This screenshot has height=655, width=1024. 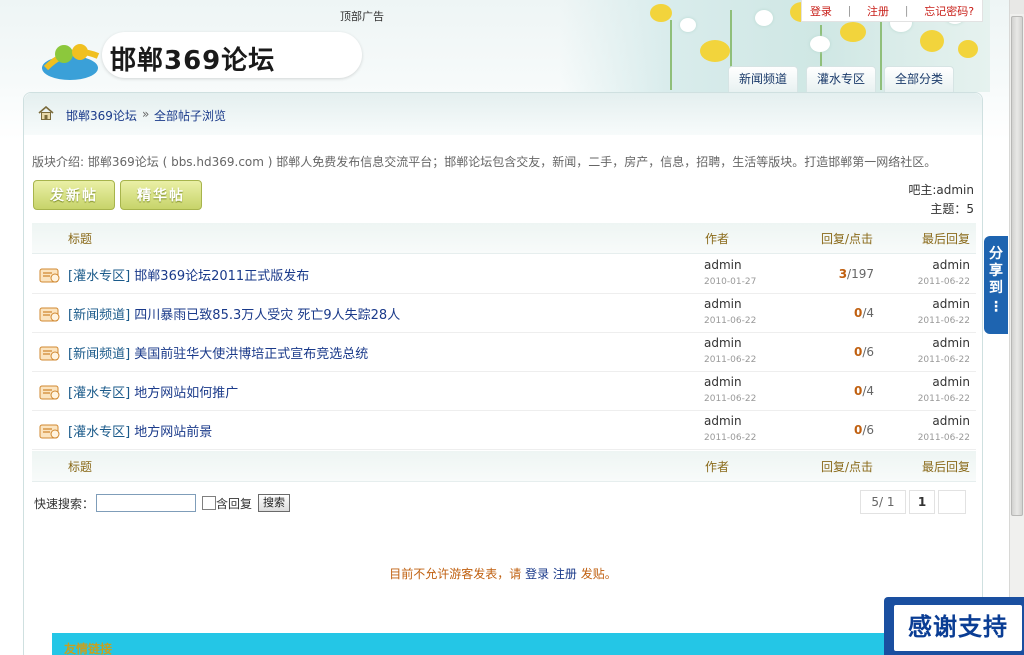 I want to click on breadcrumb-home-link: 邯郸369论坛, so click(x=101, y=115).